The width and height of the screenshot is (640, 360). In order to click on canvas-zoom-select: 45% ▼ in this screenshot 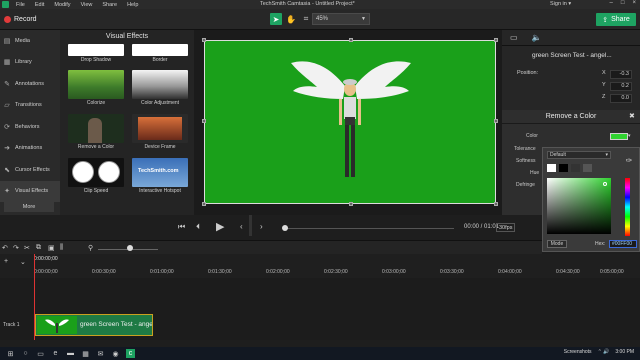, I will do `click(341, 19)`.